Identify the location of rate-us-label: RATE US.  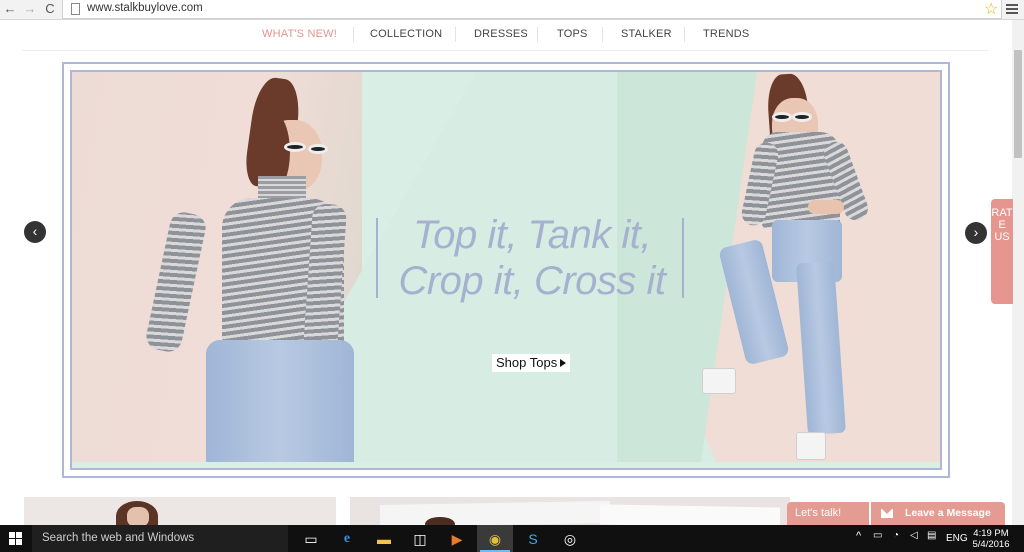
(1002, 225).